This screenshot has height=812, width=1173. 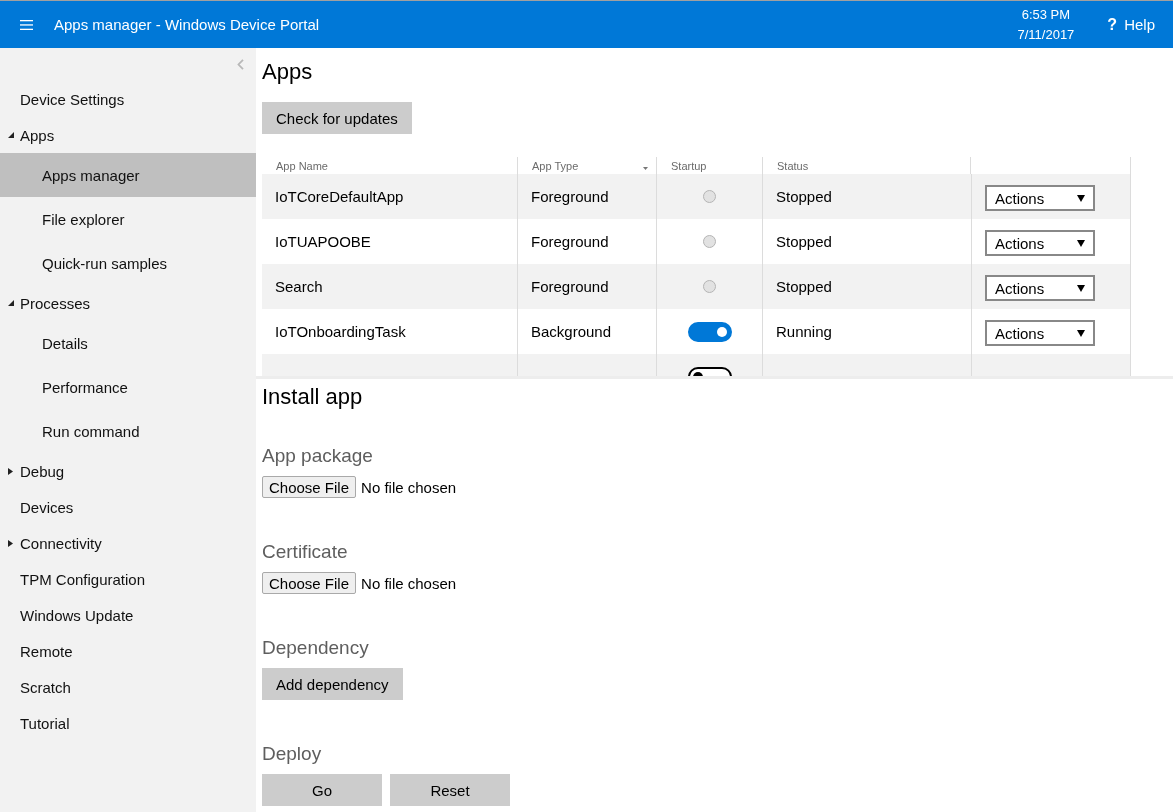 I want to click on app-name: IoTOnboardingTask, so click(x=340, y=331).